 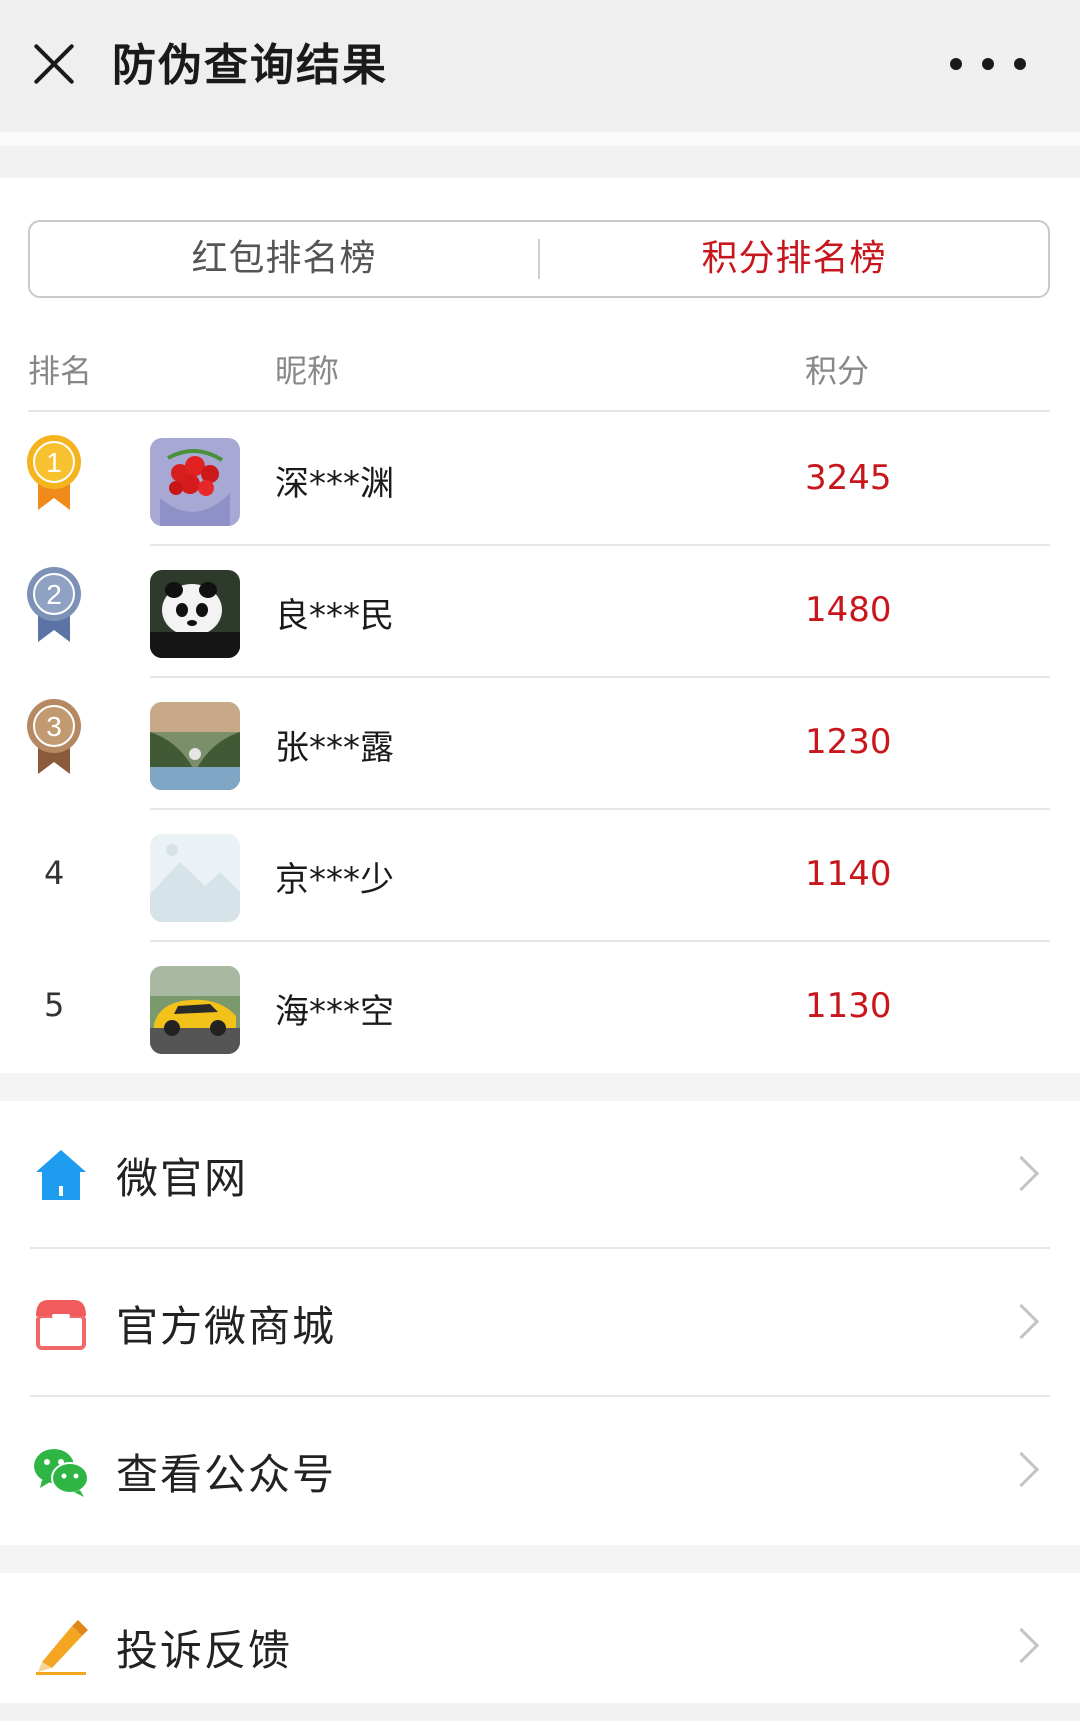 I want to click on nickname: 良***民, so click(x=334, y=616).